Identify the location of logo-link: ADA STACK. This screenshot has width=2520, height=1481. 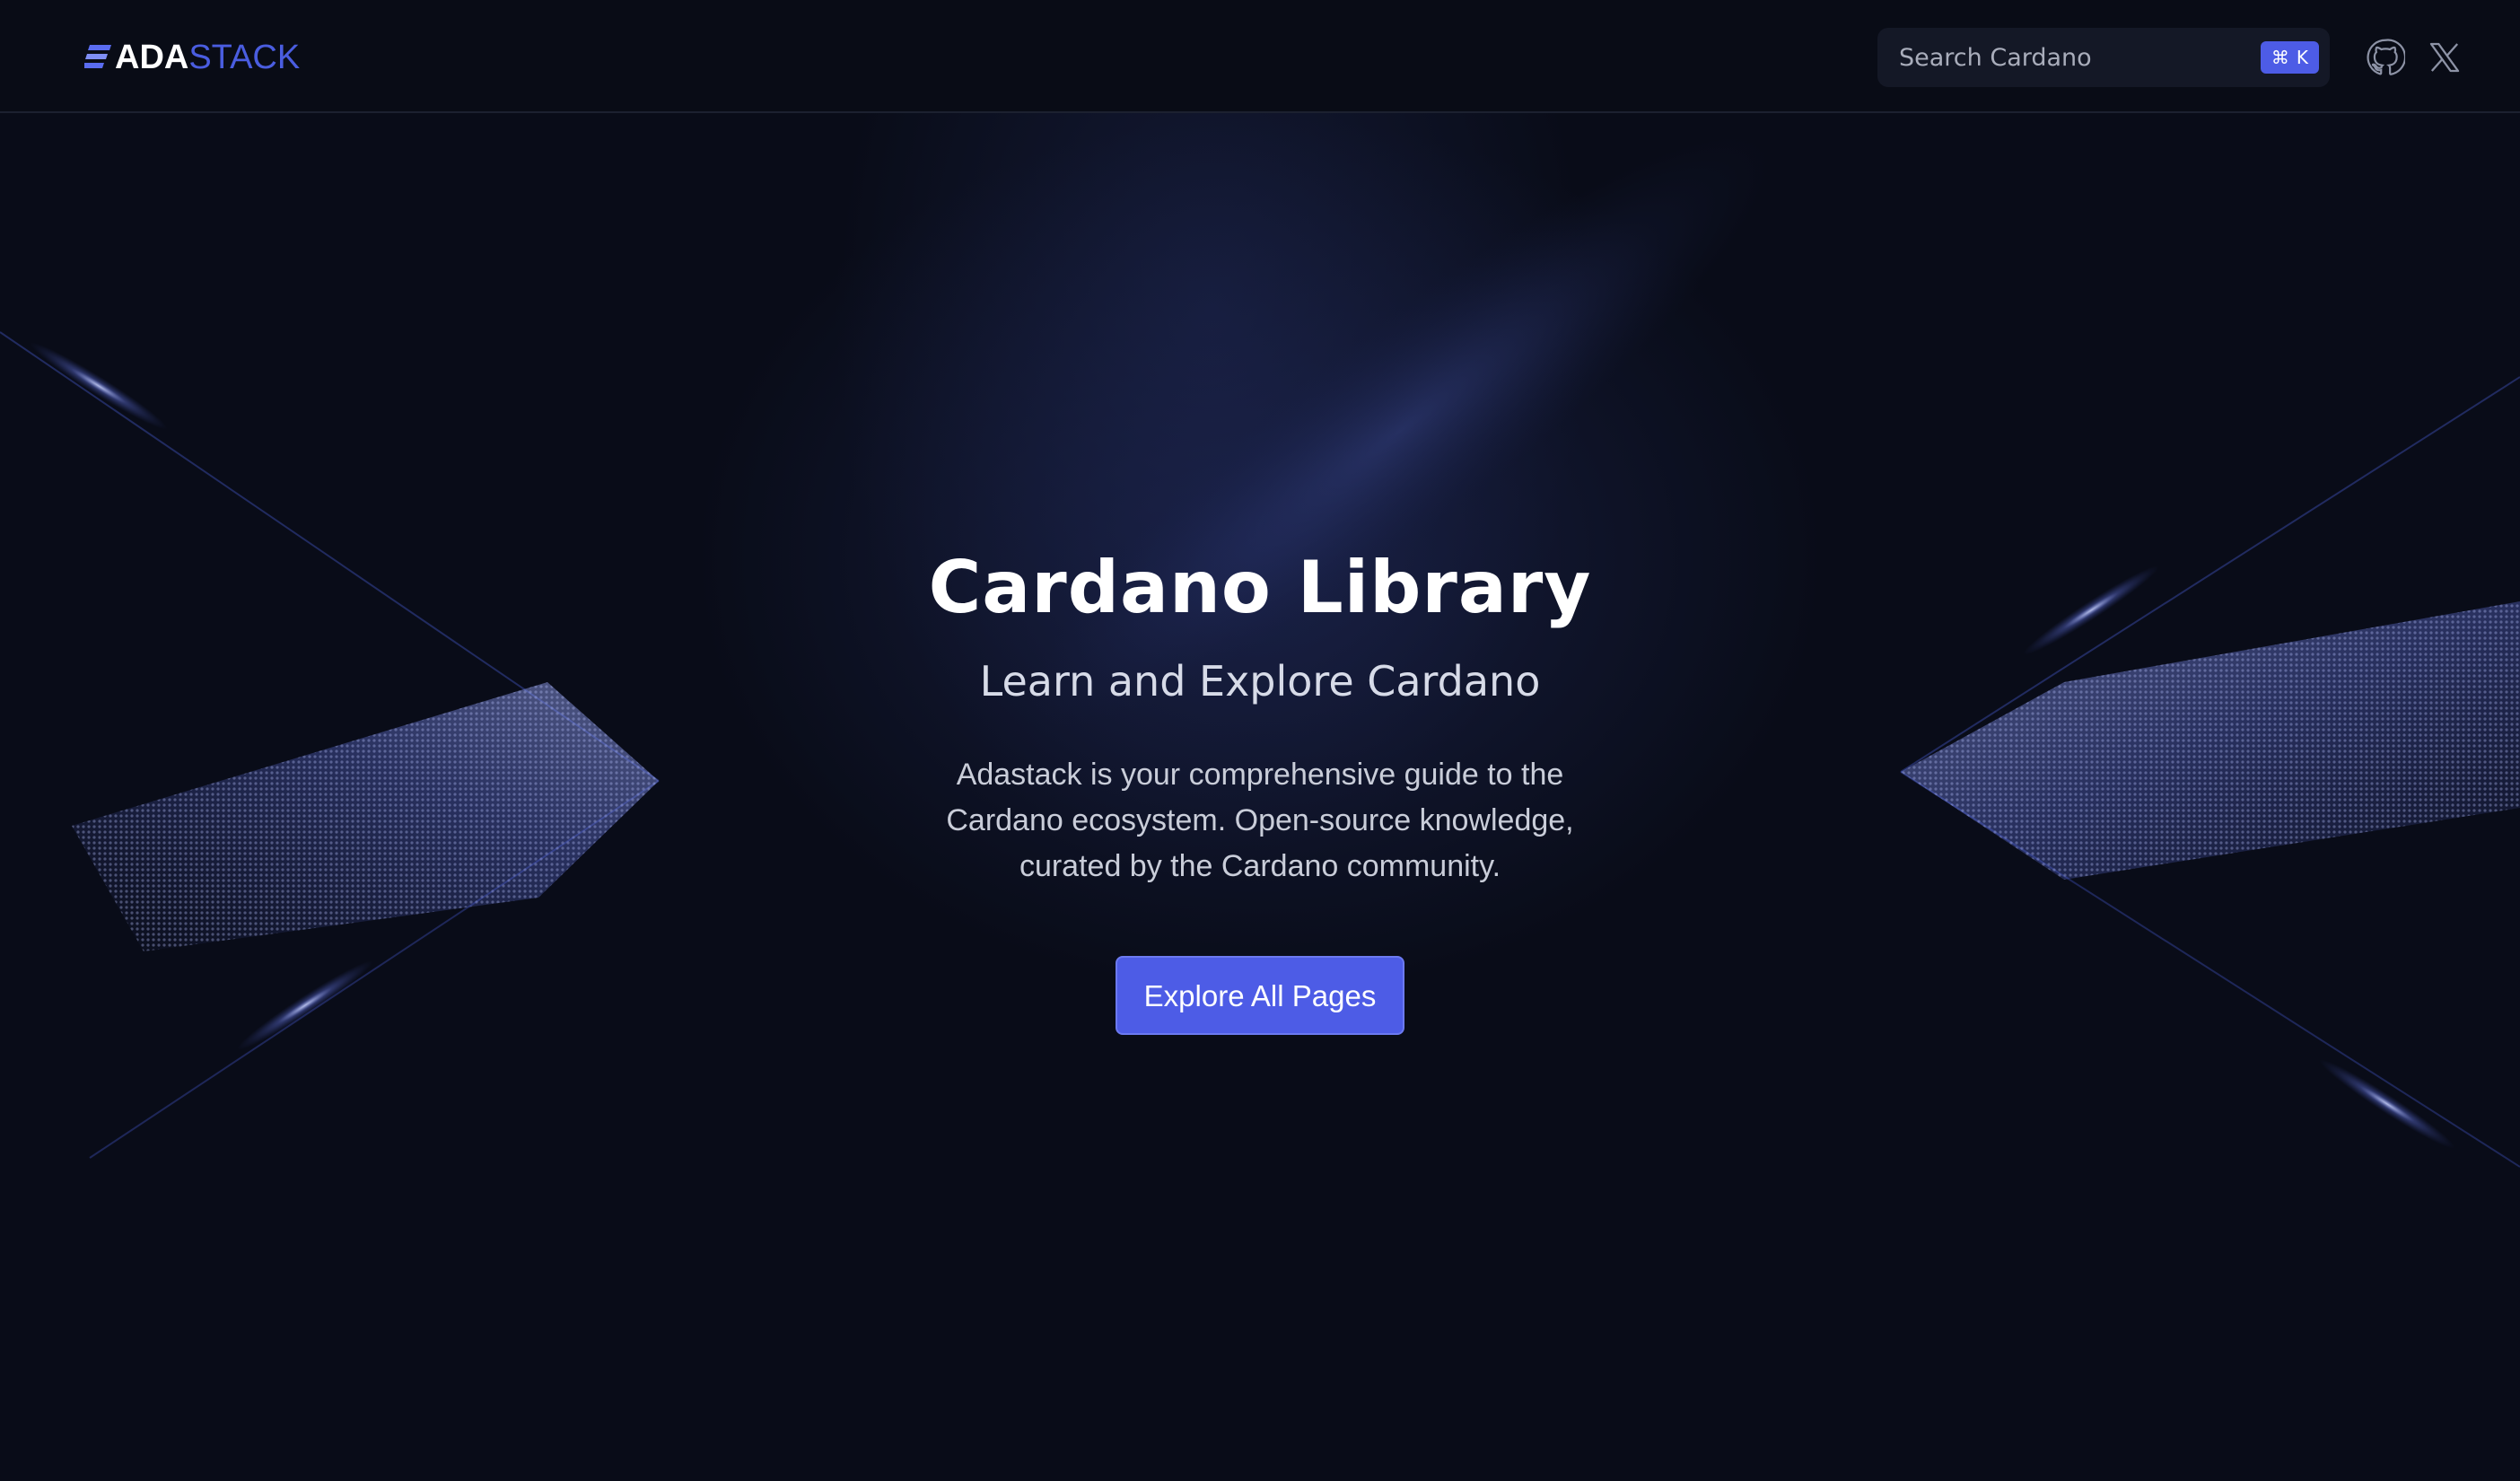
(192, 57).